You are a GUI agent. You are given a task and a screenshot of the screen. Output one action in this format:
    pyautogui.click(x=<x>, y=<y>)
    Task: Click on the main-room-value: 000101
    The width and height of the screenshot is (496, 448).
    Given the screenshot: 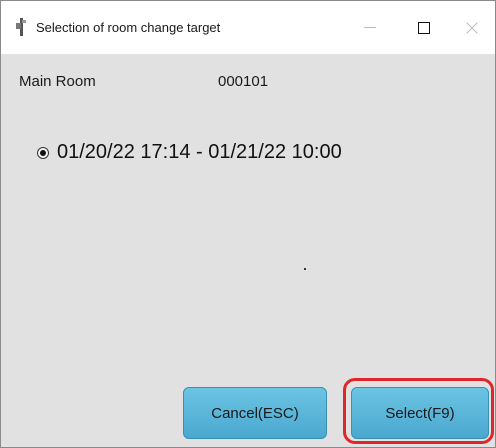 What is the action you would take?
    pyautogui.click(x=243, y=81)
    